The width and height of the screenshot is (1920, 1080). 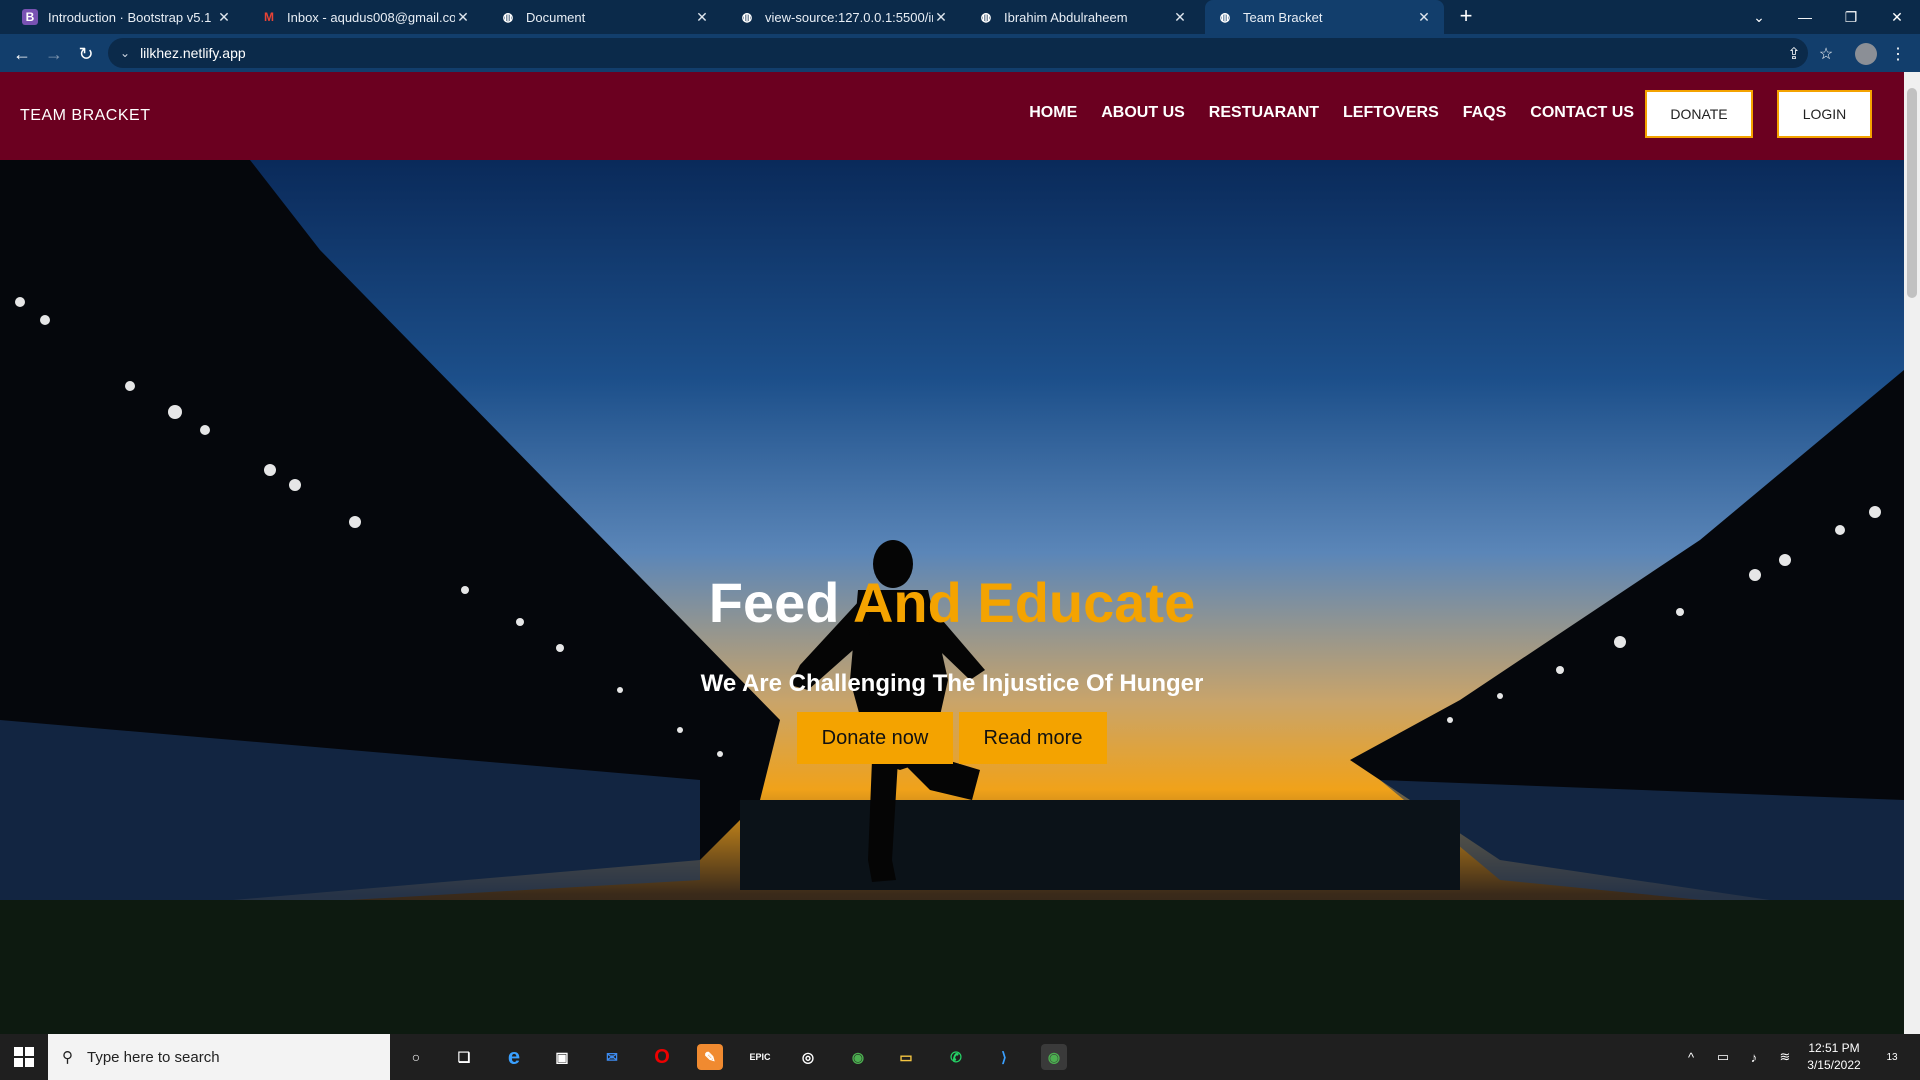 I want to click on taskbar-search: ⚲ Type here to search, so click(x=219, y=1057).